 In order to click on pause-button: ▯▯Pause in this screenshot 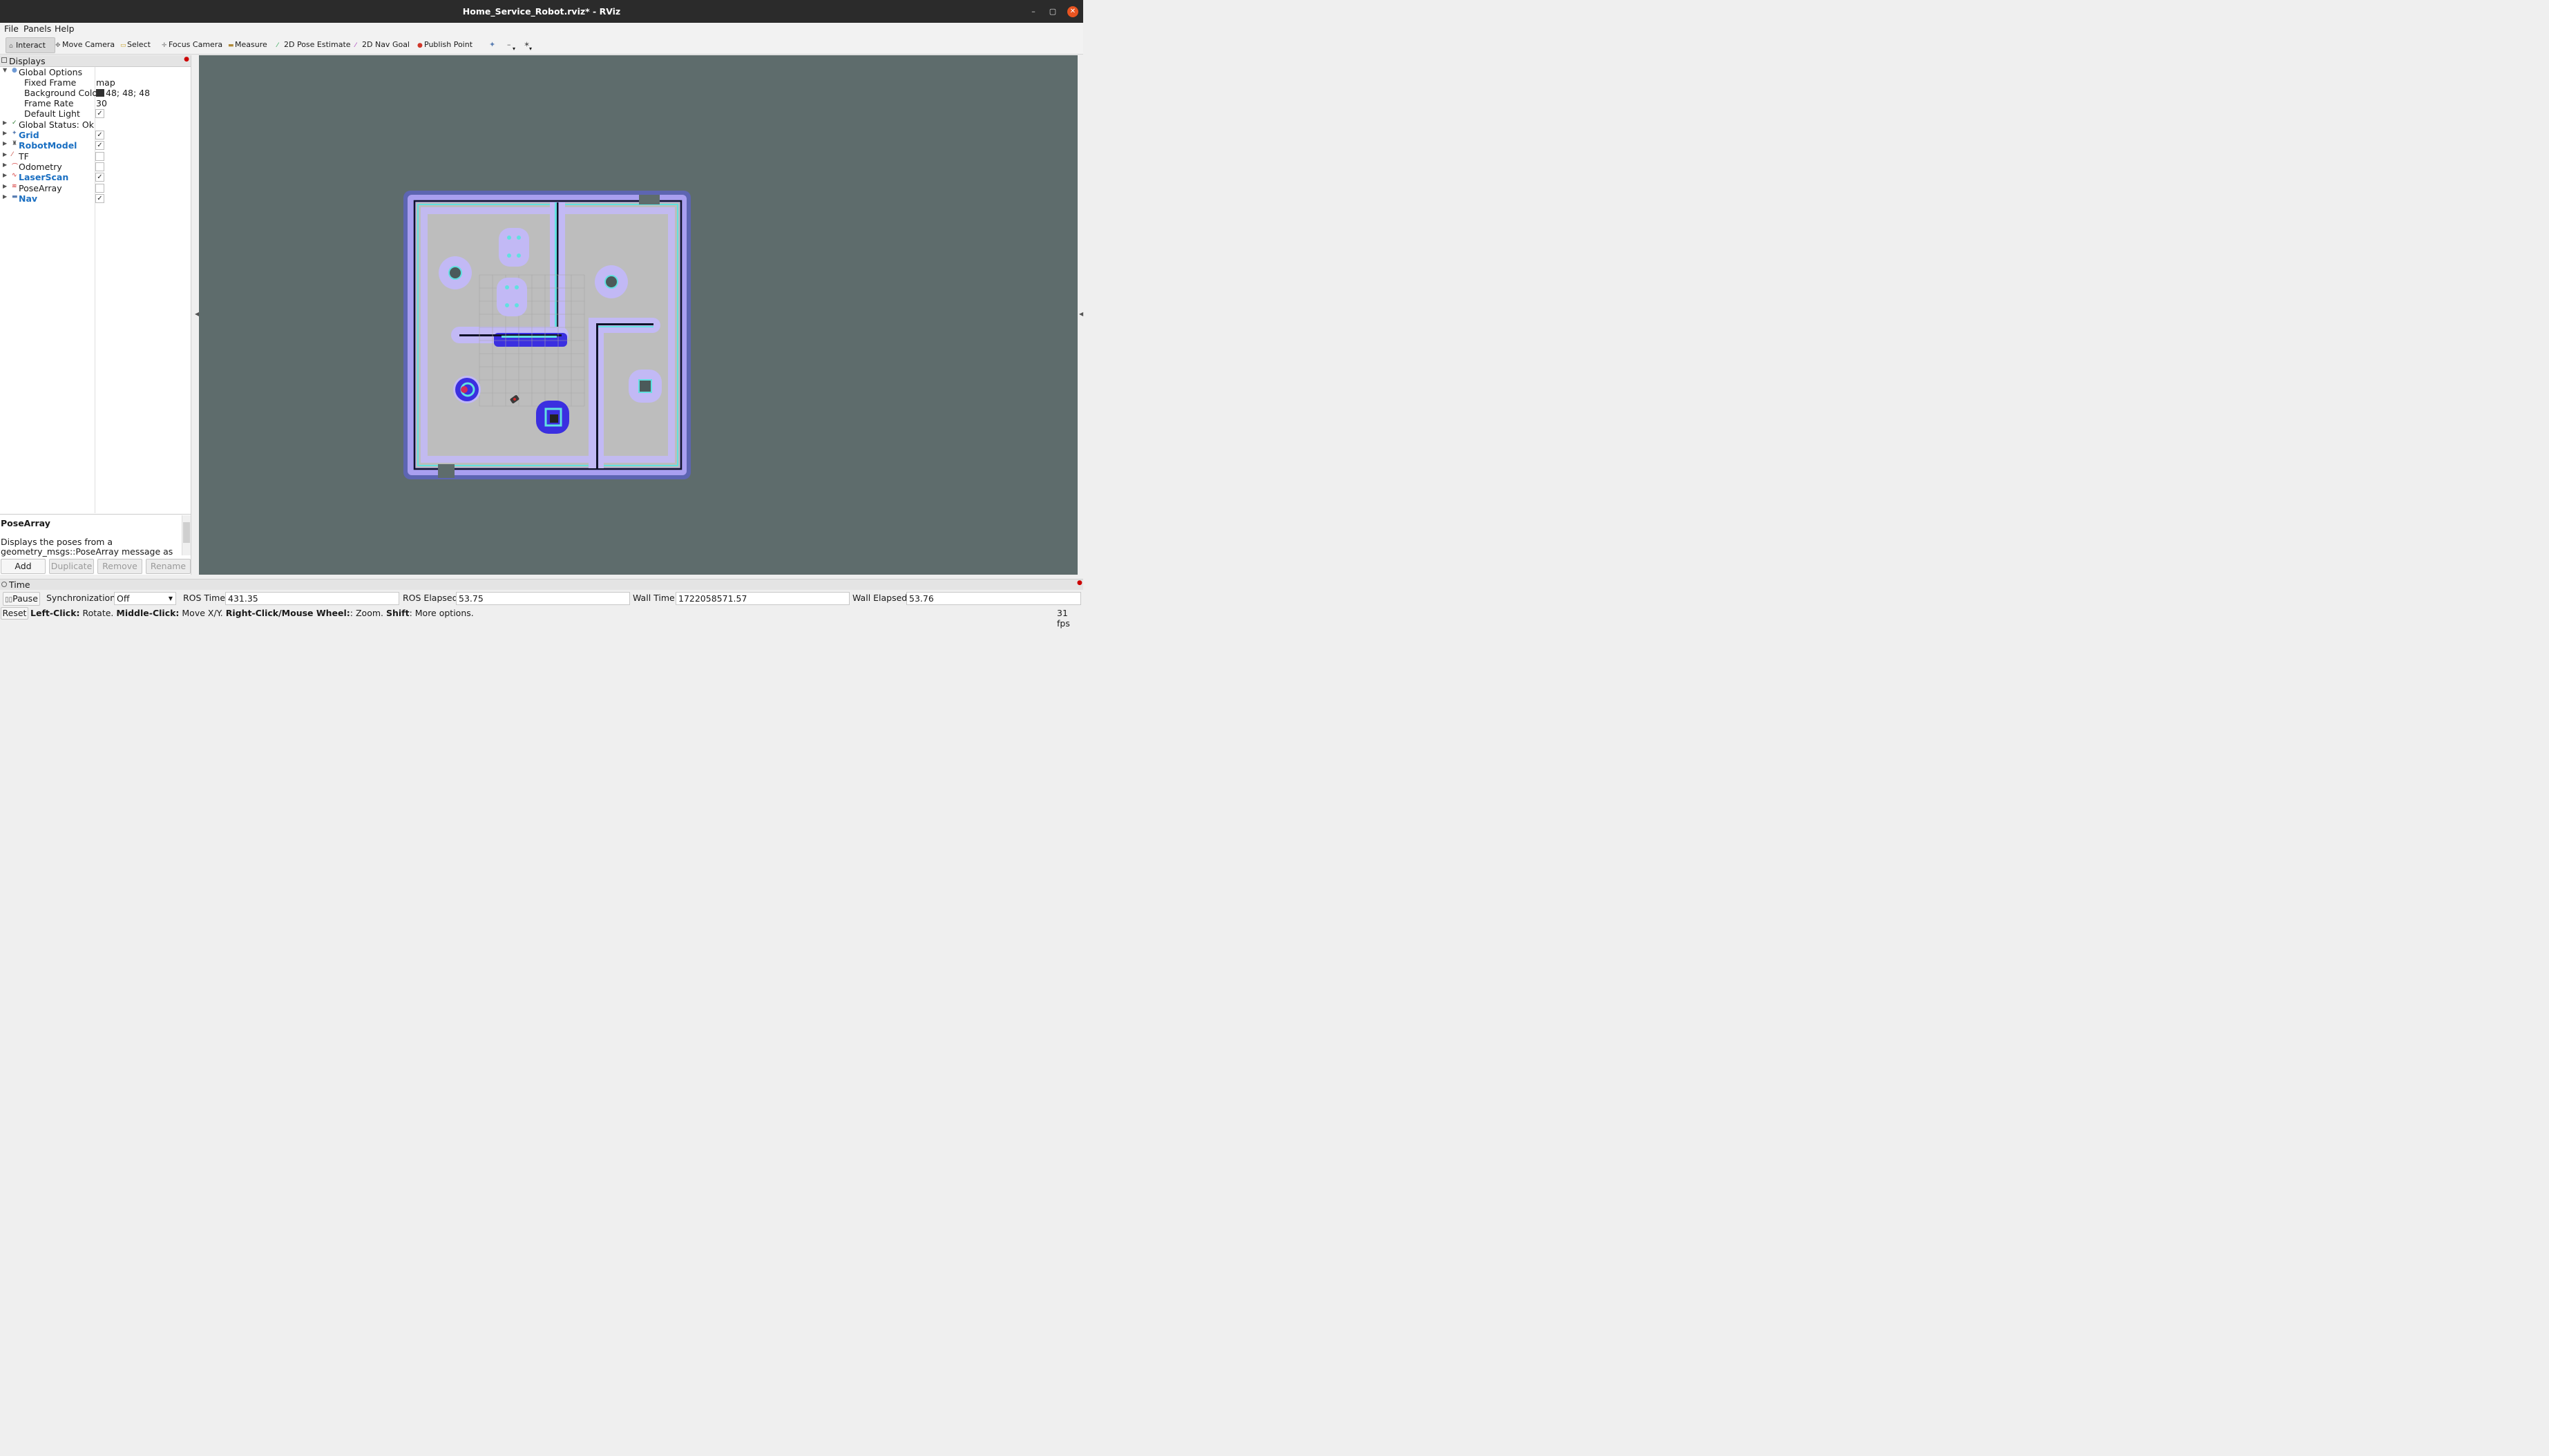, I will do `click(21, 599)`.